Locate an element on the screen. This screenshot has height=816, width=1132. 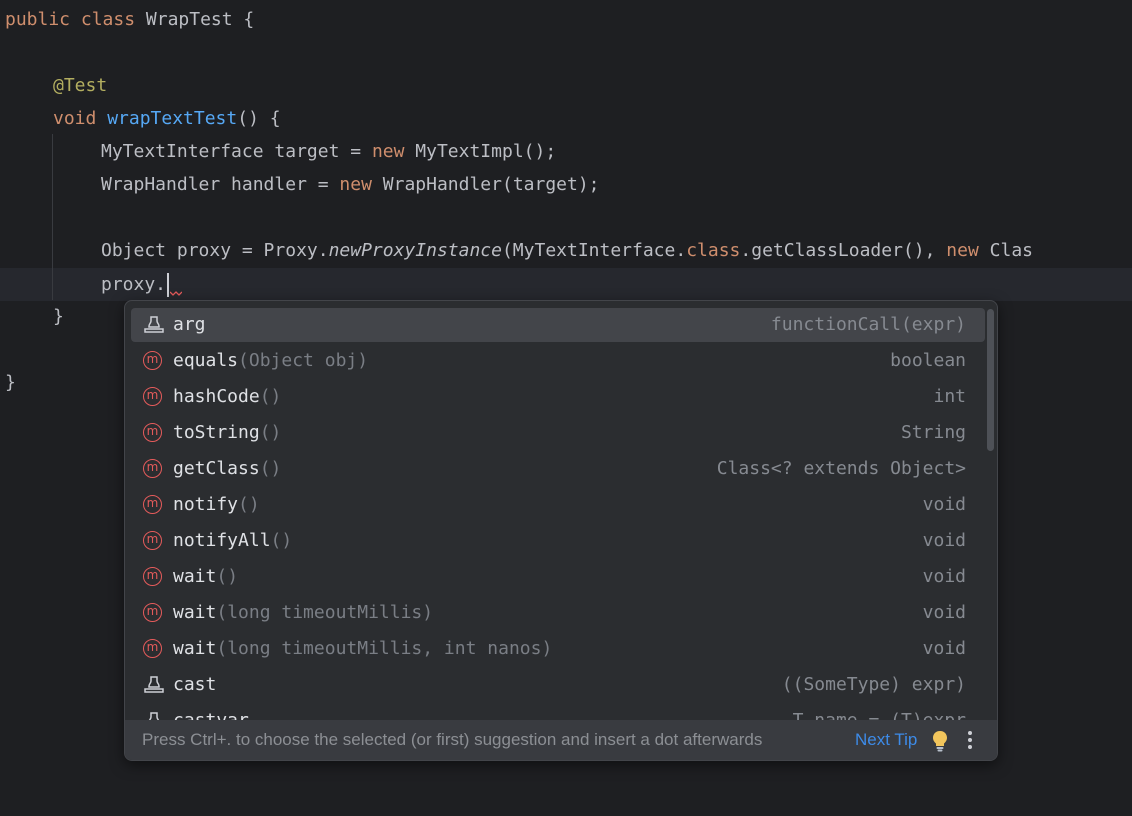
completion-item-name: cast is located at coordinates (194, 685).